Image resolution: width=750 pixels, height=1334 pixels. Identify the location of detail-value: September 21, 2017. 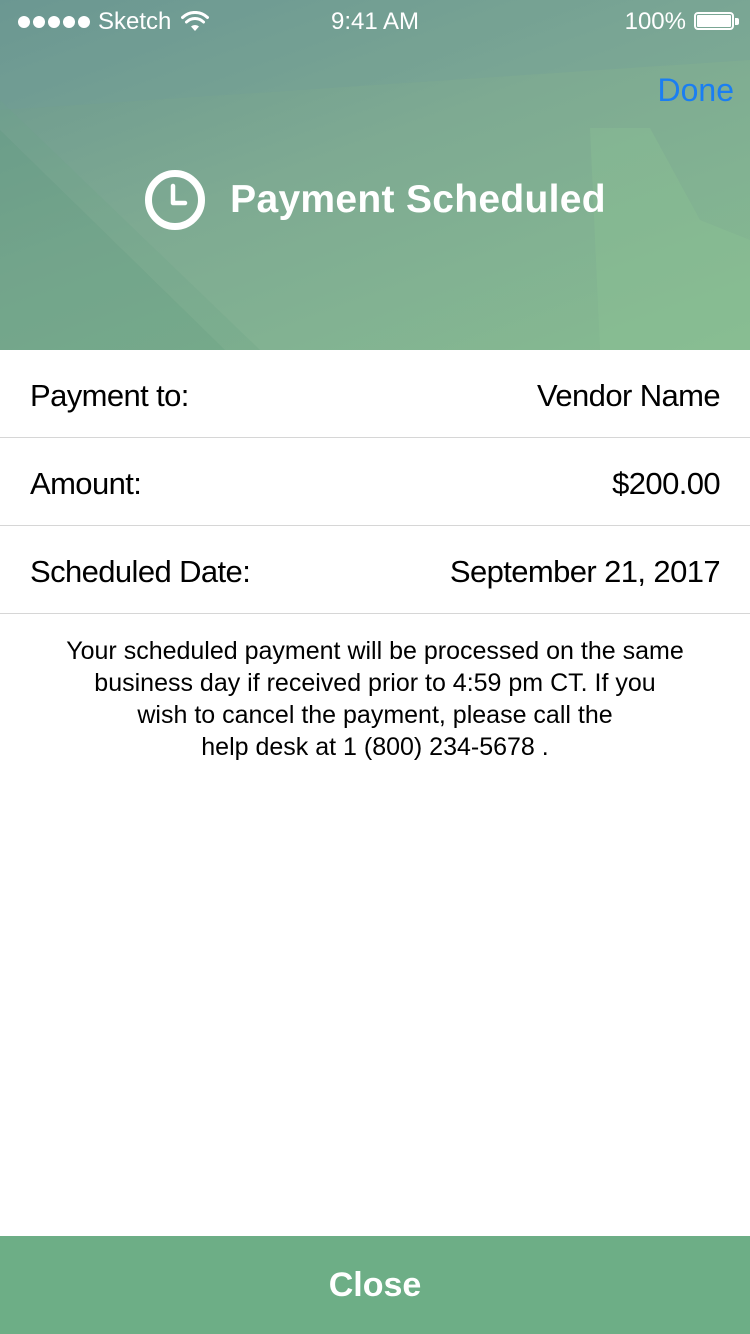
(585, 571).